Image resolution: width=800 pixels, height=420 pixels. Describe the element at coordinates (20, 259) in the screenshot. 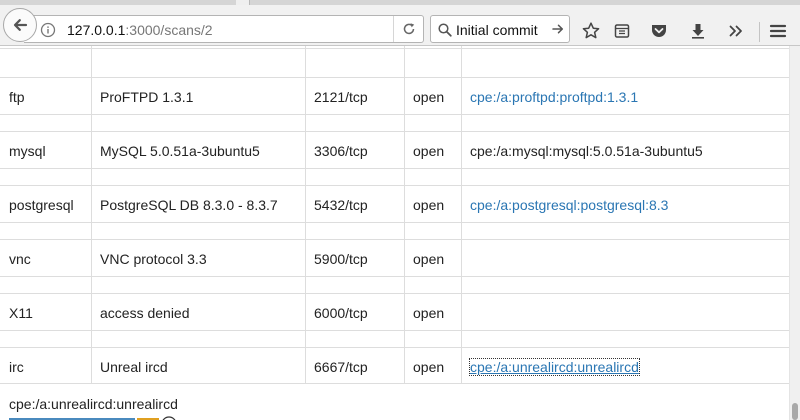

I see `service-cell: vnc` at that location.